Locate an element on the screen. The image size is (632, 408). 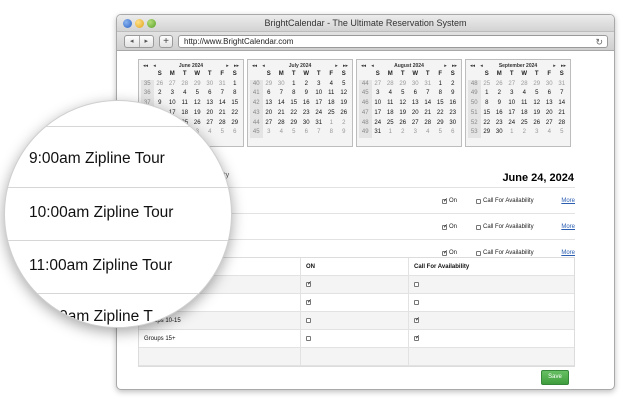
url-bar: http://www.BrightCalendar.com ↻ is located at coordinates (393, 41).